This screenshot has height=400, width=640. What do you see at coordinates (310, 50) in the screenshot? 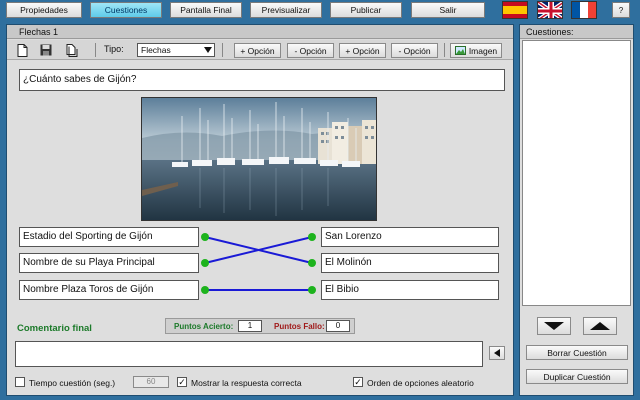
I see `remove-left-option-button: - Opción` at bounding box center [310, 50].